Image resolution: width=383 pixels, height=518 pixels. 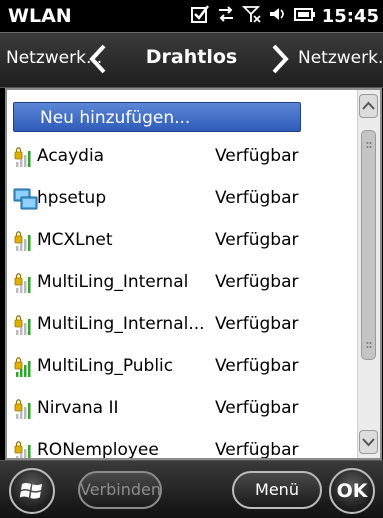 What do you see at coordinates (182, 409) in the screenshot?
I see `network-row: Nirvana II Verfügbar` at bounding box center [182, 409].